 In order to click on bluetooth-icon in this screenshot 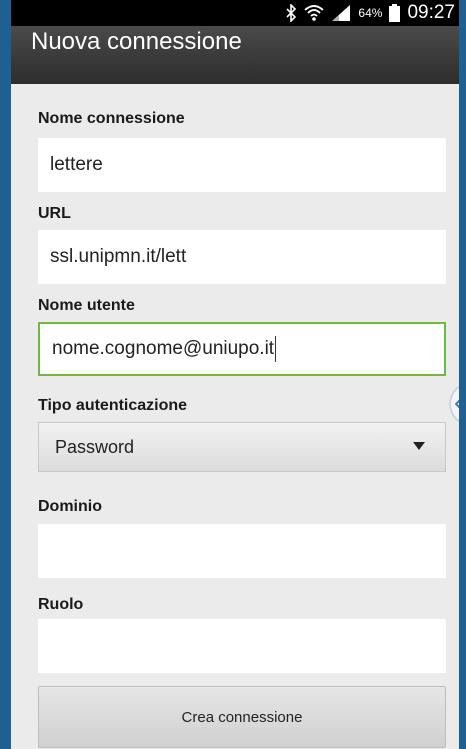, I will do `click(291, 13)`.